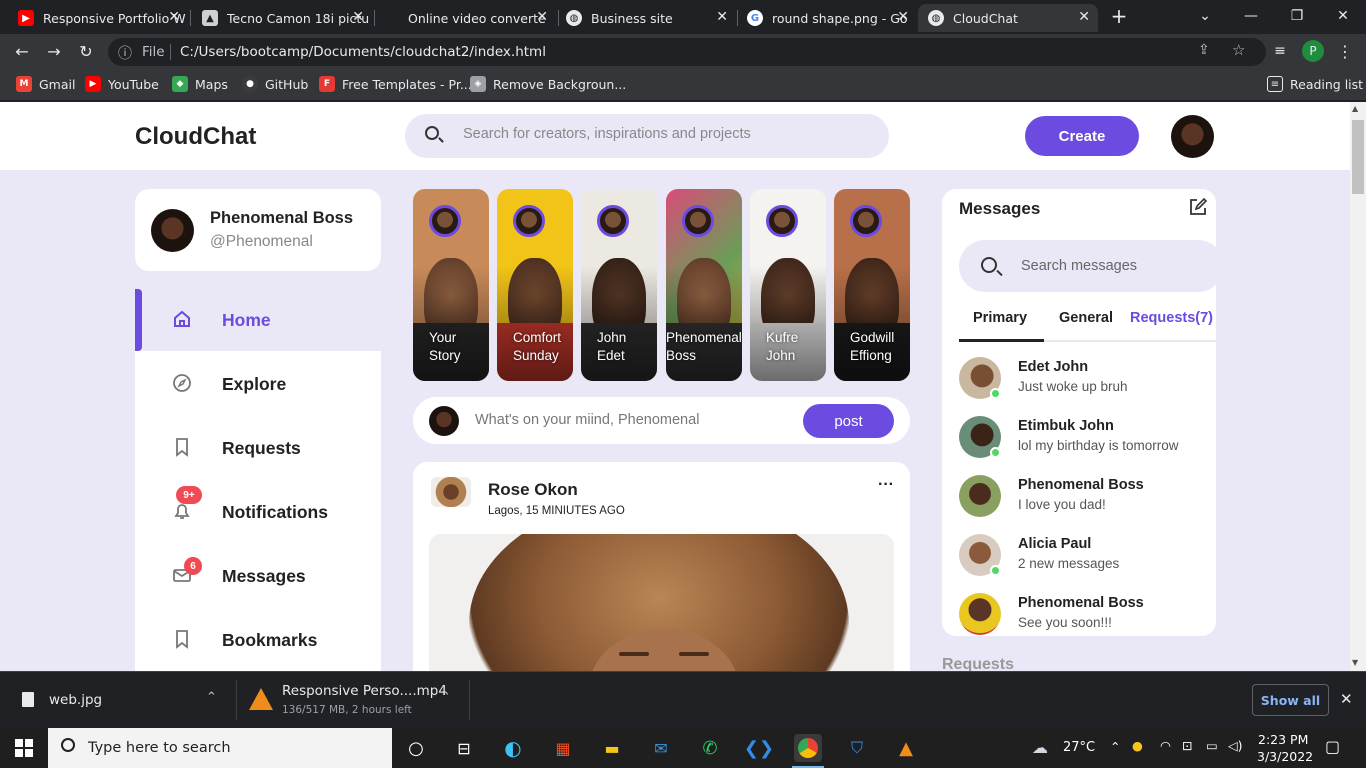  I want to click on bookmark-youtube: ▶ YouTube, so click(122, 84).